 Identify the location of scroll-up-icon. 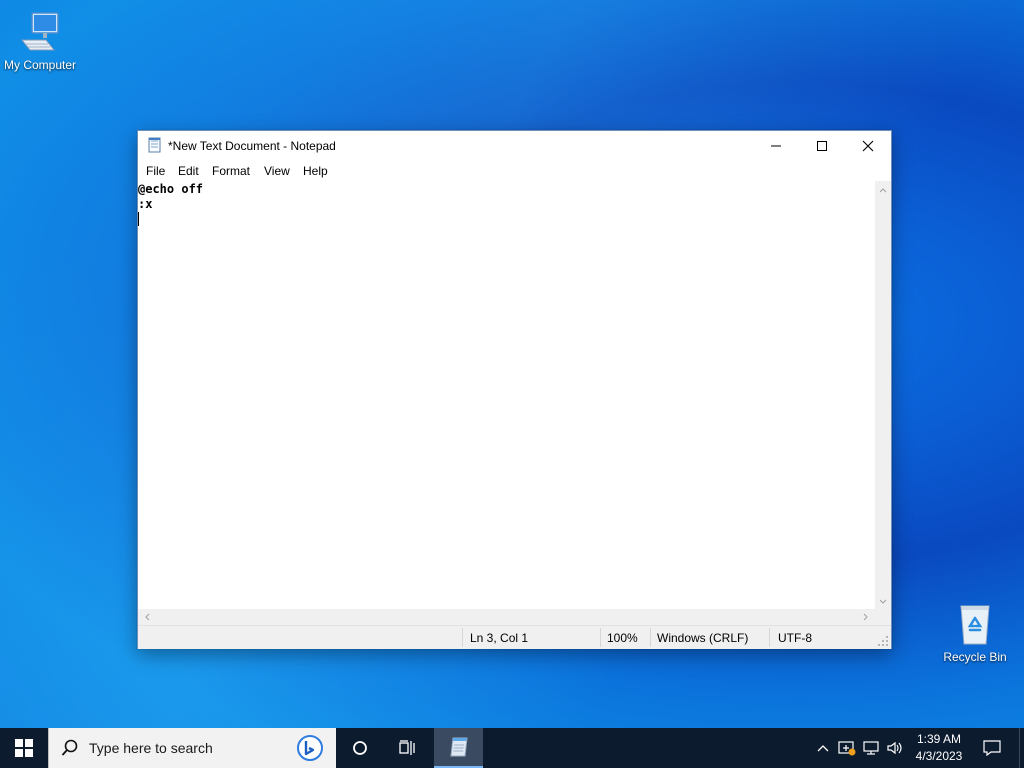
(883, 191).